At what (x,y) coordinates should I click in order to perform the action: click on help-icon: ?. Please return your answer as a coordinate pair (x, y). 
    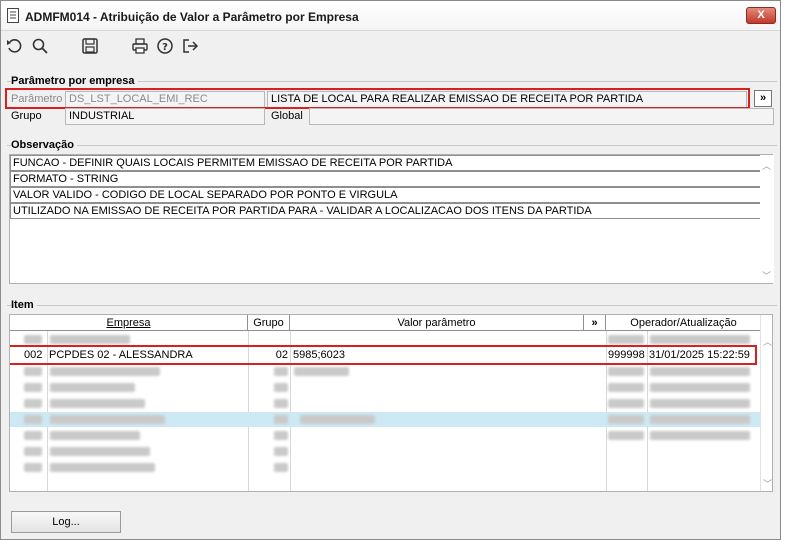
    Looking at the image, I should click on (165, 46).